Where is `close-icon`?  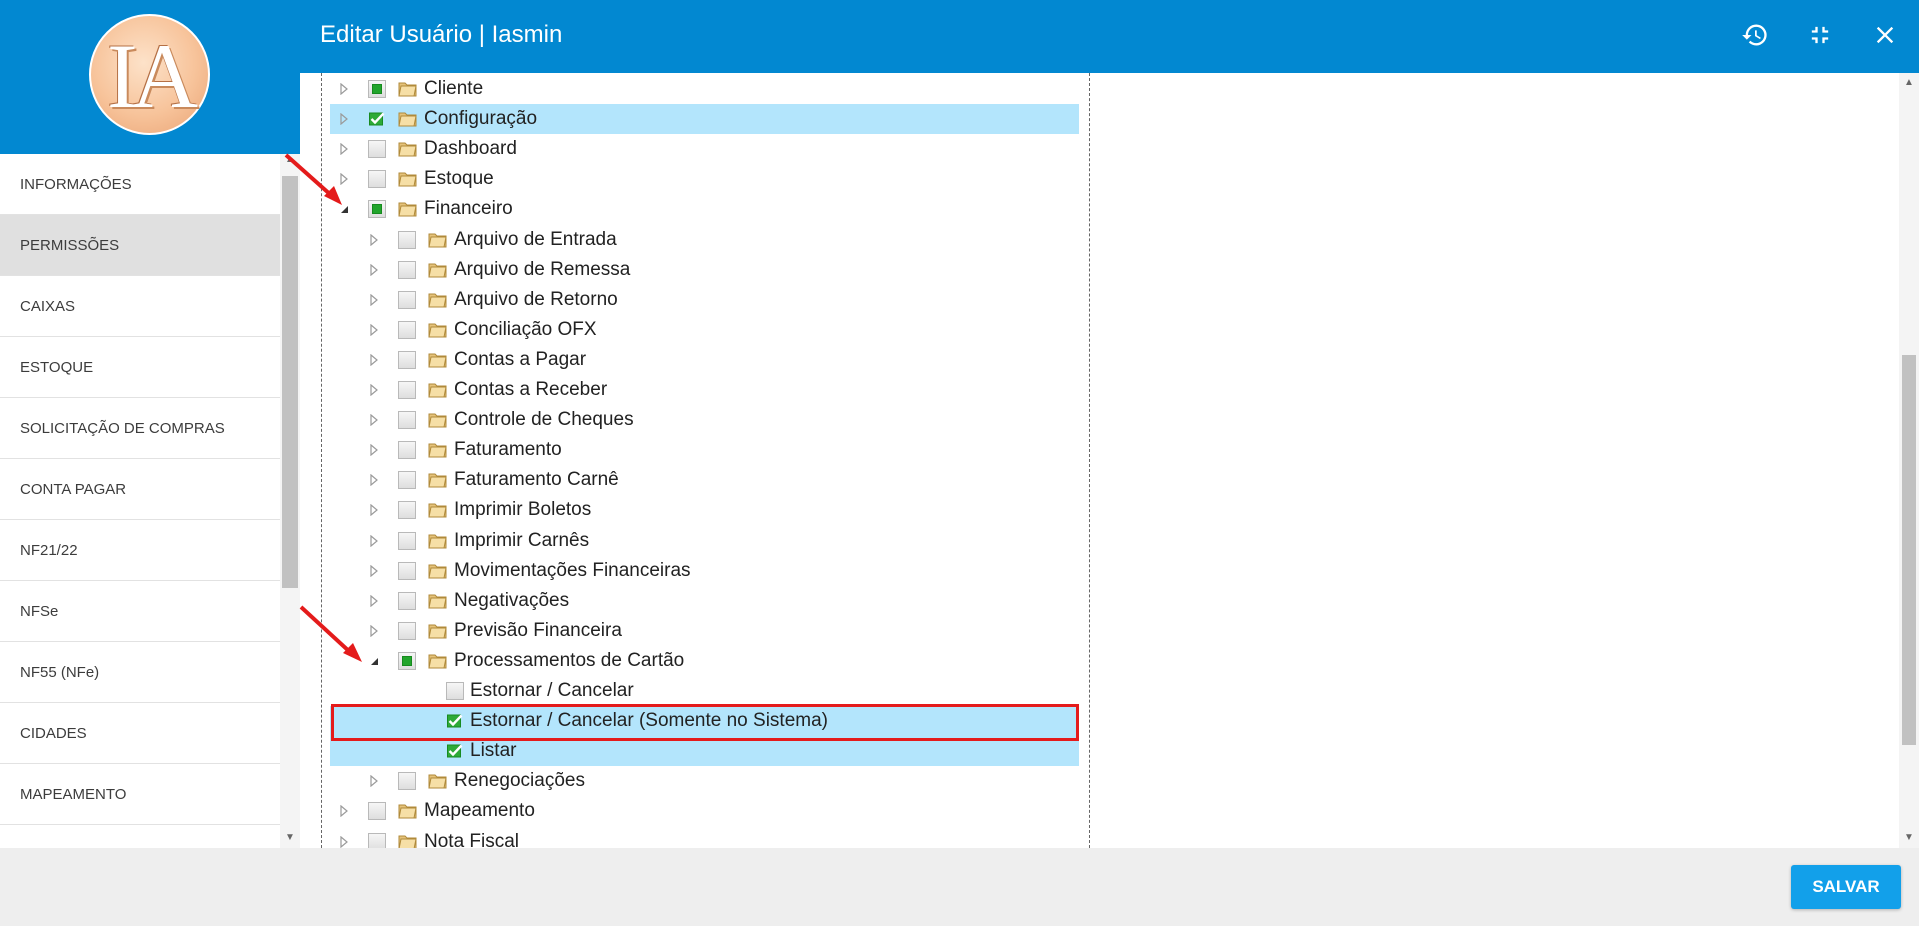
close-icon is located at coordinates (1885, 35).